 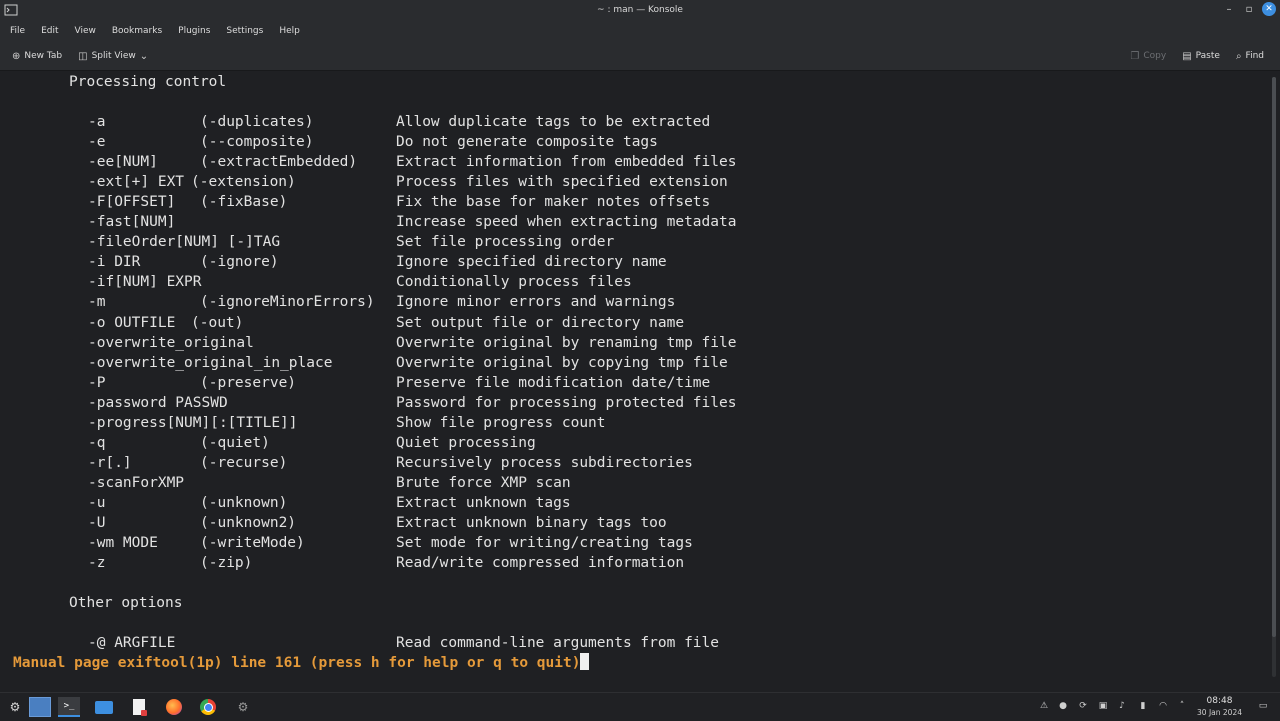 I want to click on copy-button: ❐ Copy, so click(x=1148, y=56).